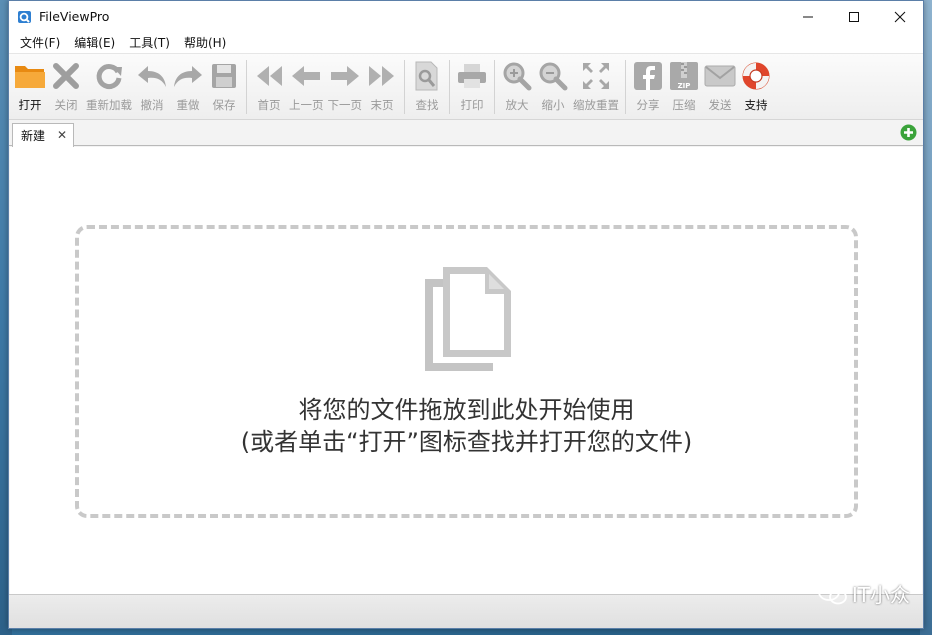  Describe the element at coordinates (466, 442) in the screenshot. I see `drop-hint: (或者单击“打开”图标查找并打开您的文件)` at that location.